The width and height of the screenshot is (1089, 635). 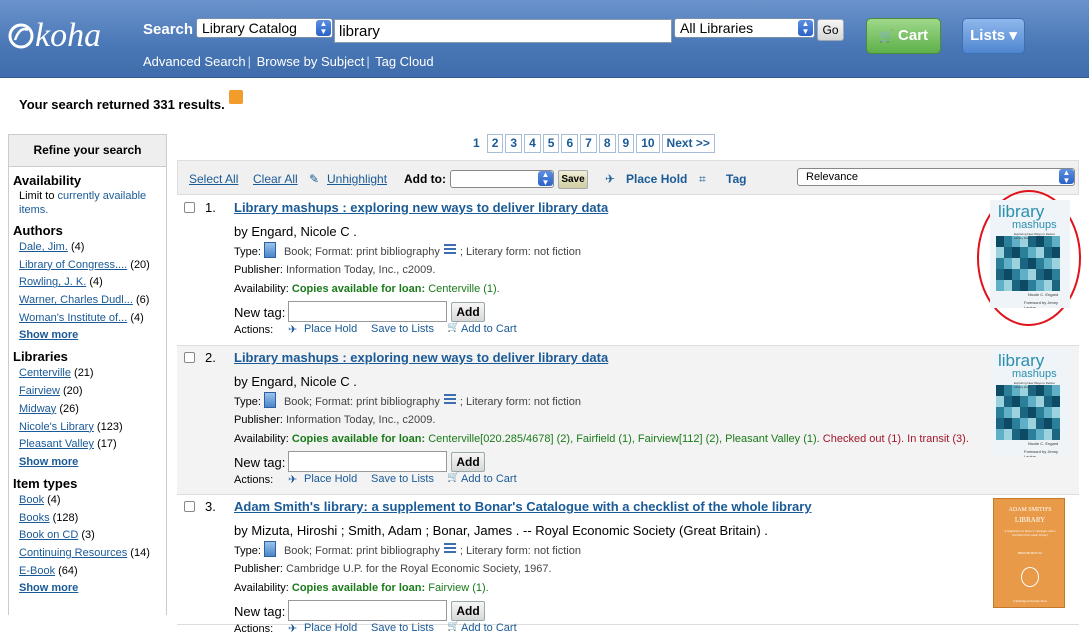 What do you see at coordinates (249, 28) in the screenshot?
I see `index-select-value: Library Catalog` at bounding box center [249, 28].